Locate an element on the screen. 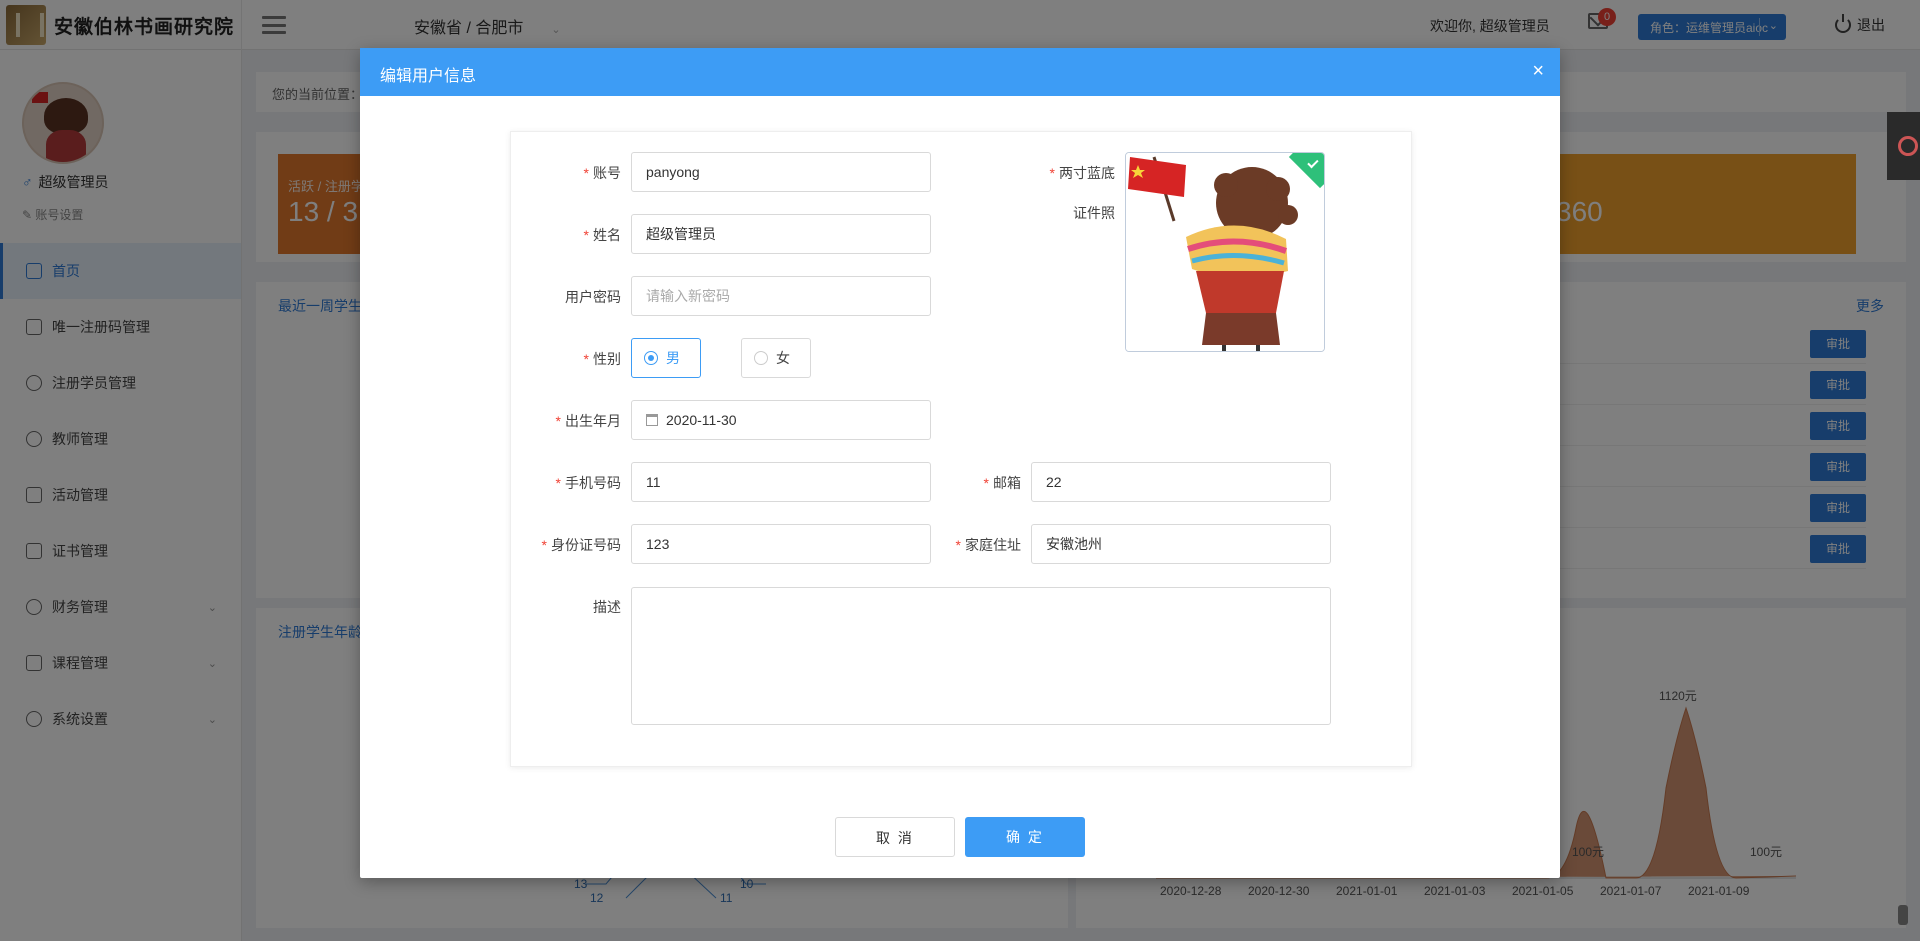  birth-date-picker: 2020-11-30 is located at coordinates (781, 420).